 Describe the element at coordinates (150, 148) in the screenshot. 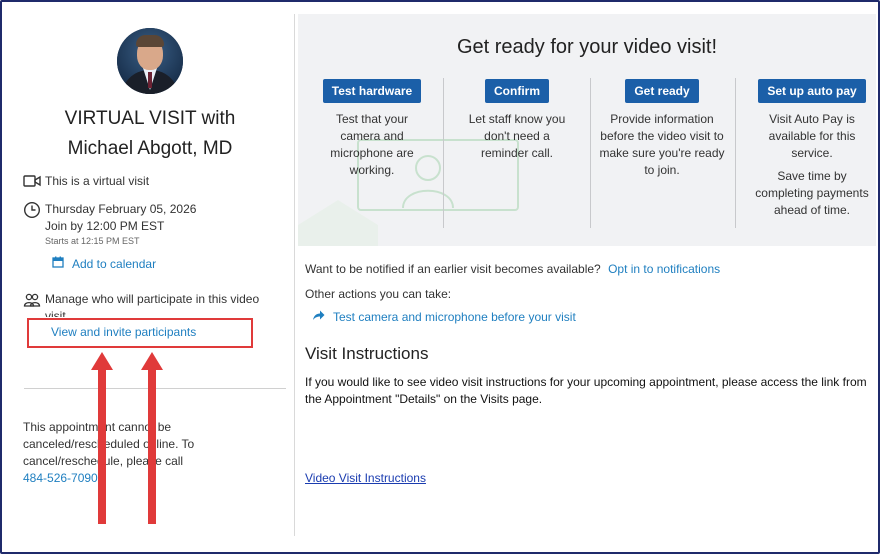

I see `provider-name: Michael Abgott, MD` at that location.